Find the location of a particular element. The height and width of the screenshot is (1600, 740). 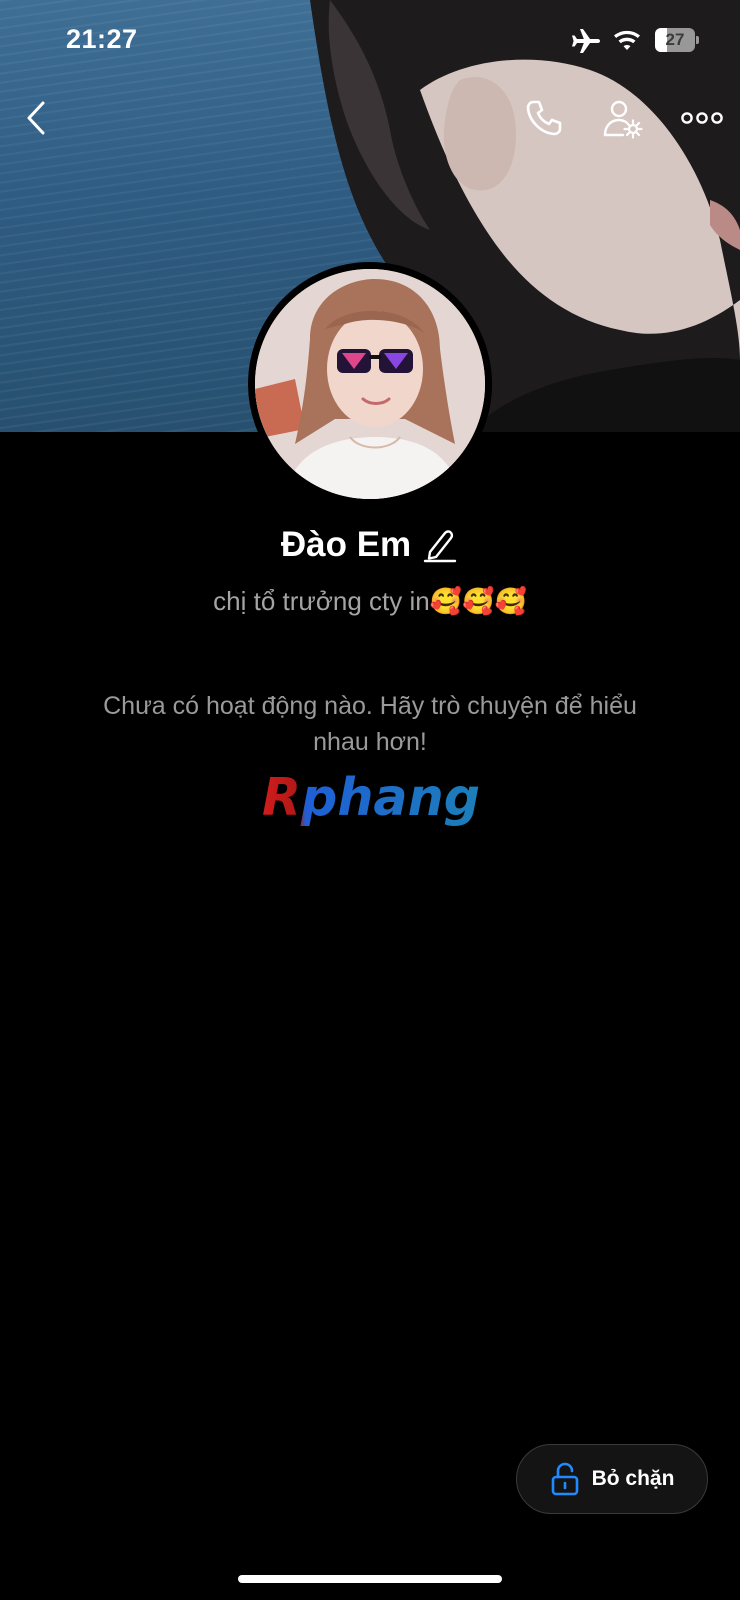

edit-name-button is located at coordinates (441, 545).